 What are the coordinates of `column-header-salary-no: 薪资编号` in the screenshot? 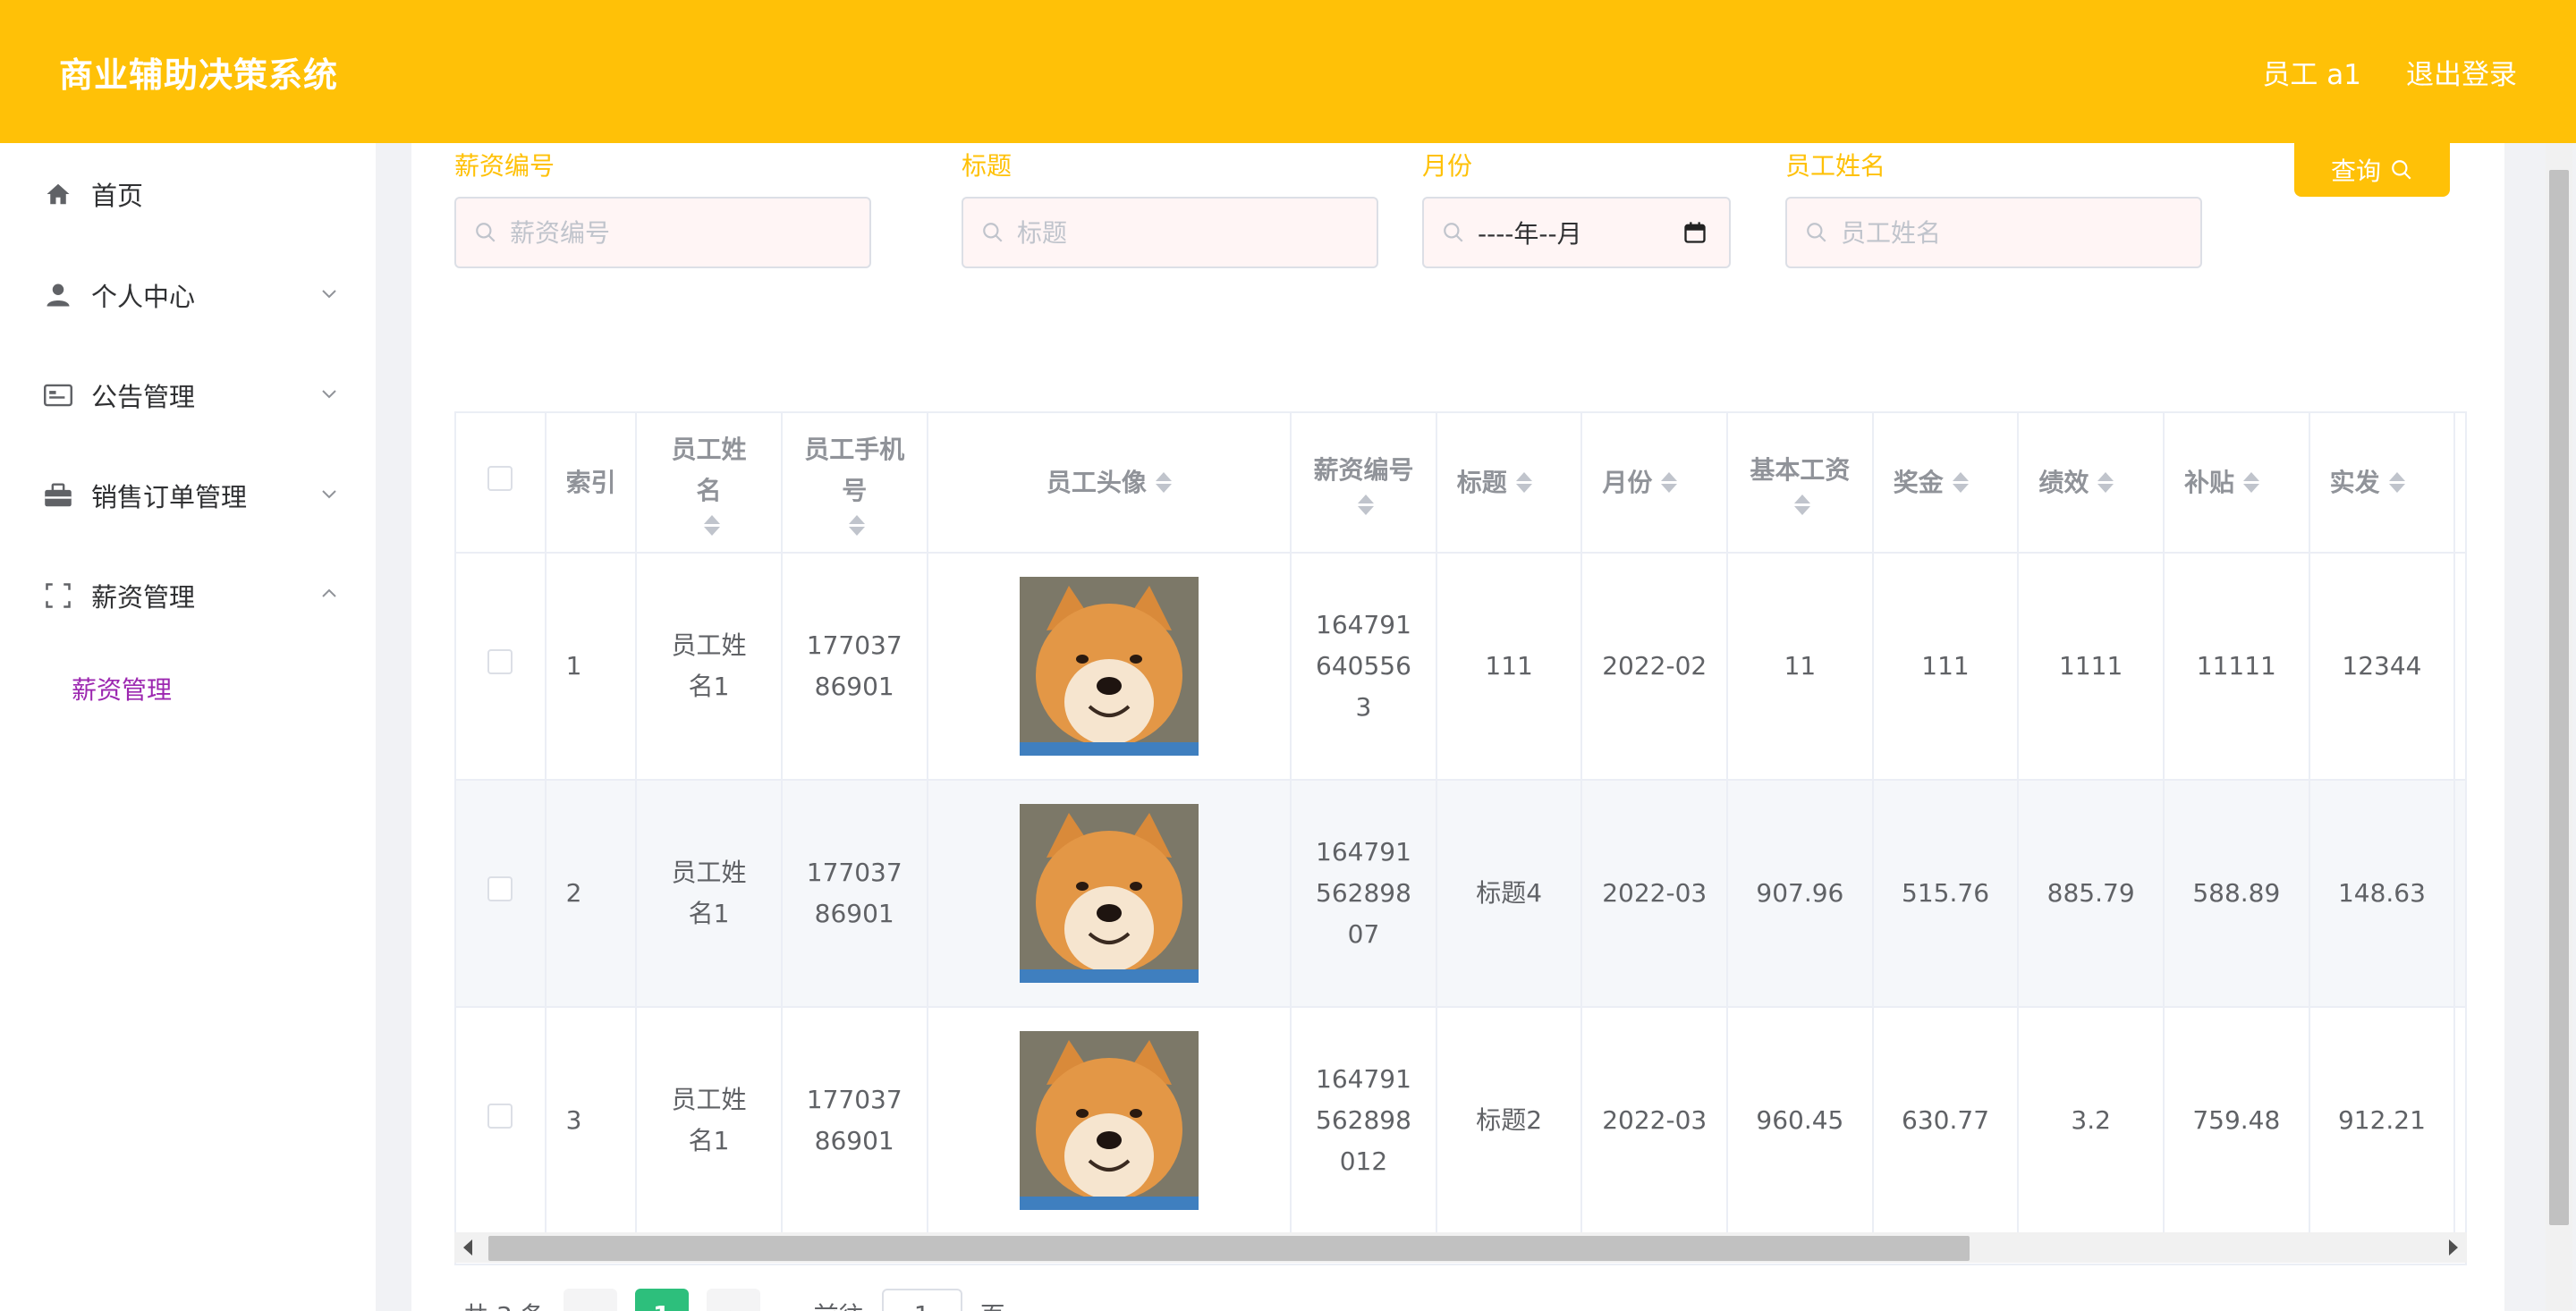 It's located at (1364, 484).